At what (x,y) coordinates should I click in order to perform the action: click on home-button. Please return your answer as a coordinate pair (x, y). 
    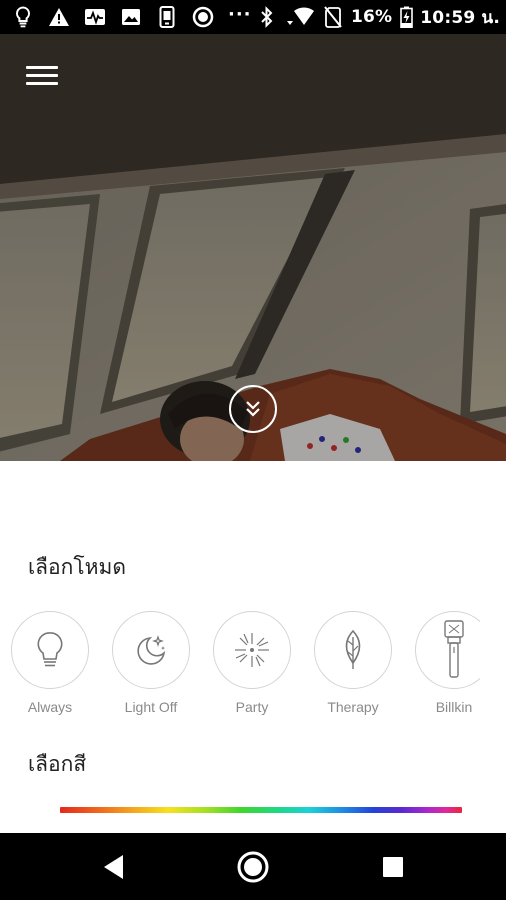
    Looking at the image, I should click on (253, 866).